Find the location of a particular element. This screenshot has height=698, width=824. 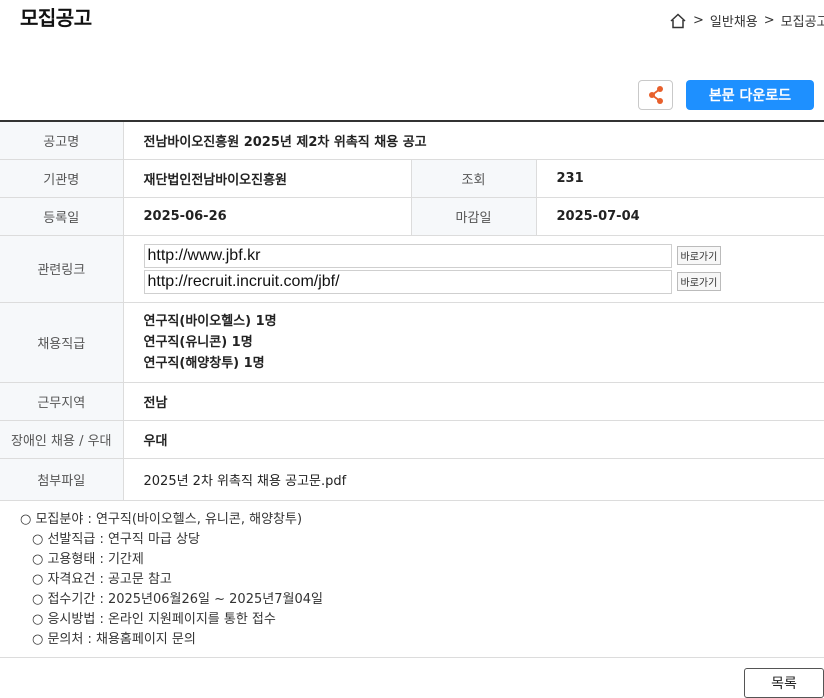

attachment-link: 2025년 2차 위촉직 채용 공고문.pdf is located at coordinates (473, 479).